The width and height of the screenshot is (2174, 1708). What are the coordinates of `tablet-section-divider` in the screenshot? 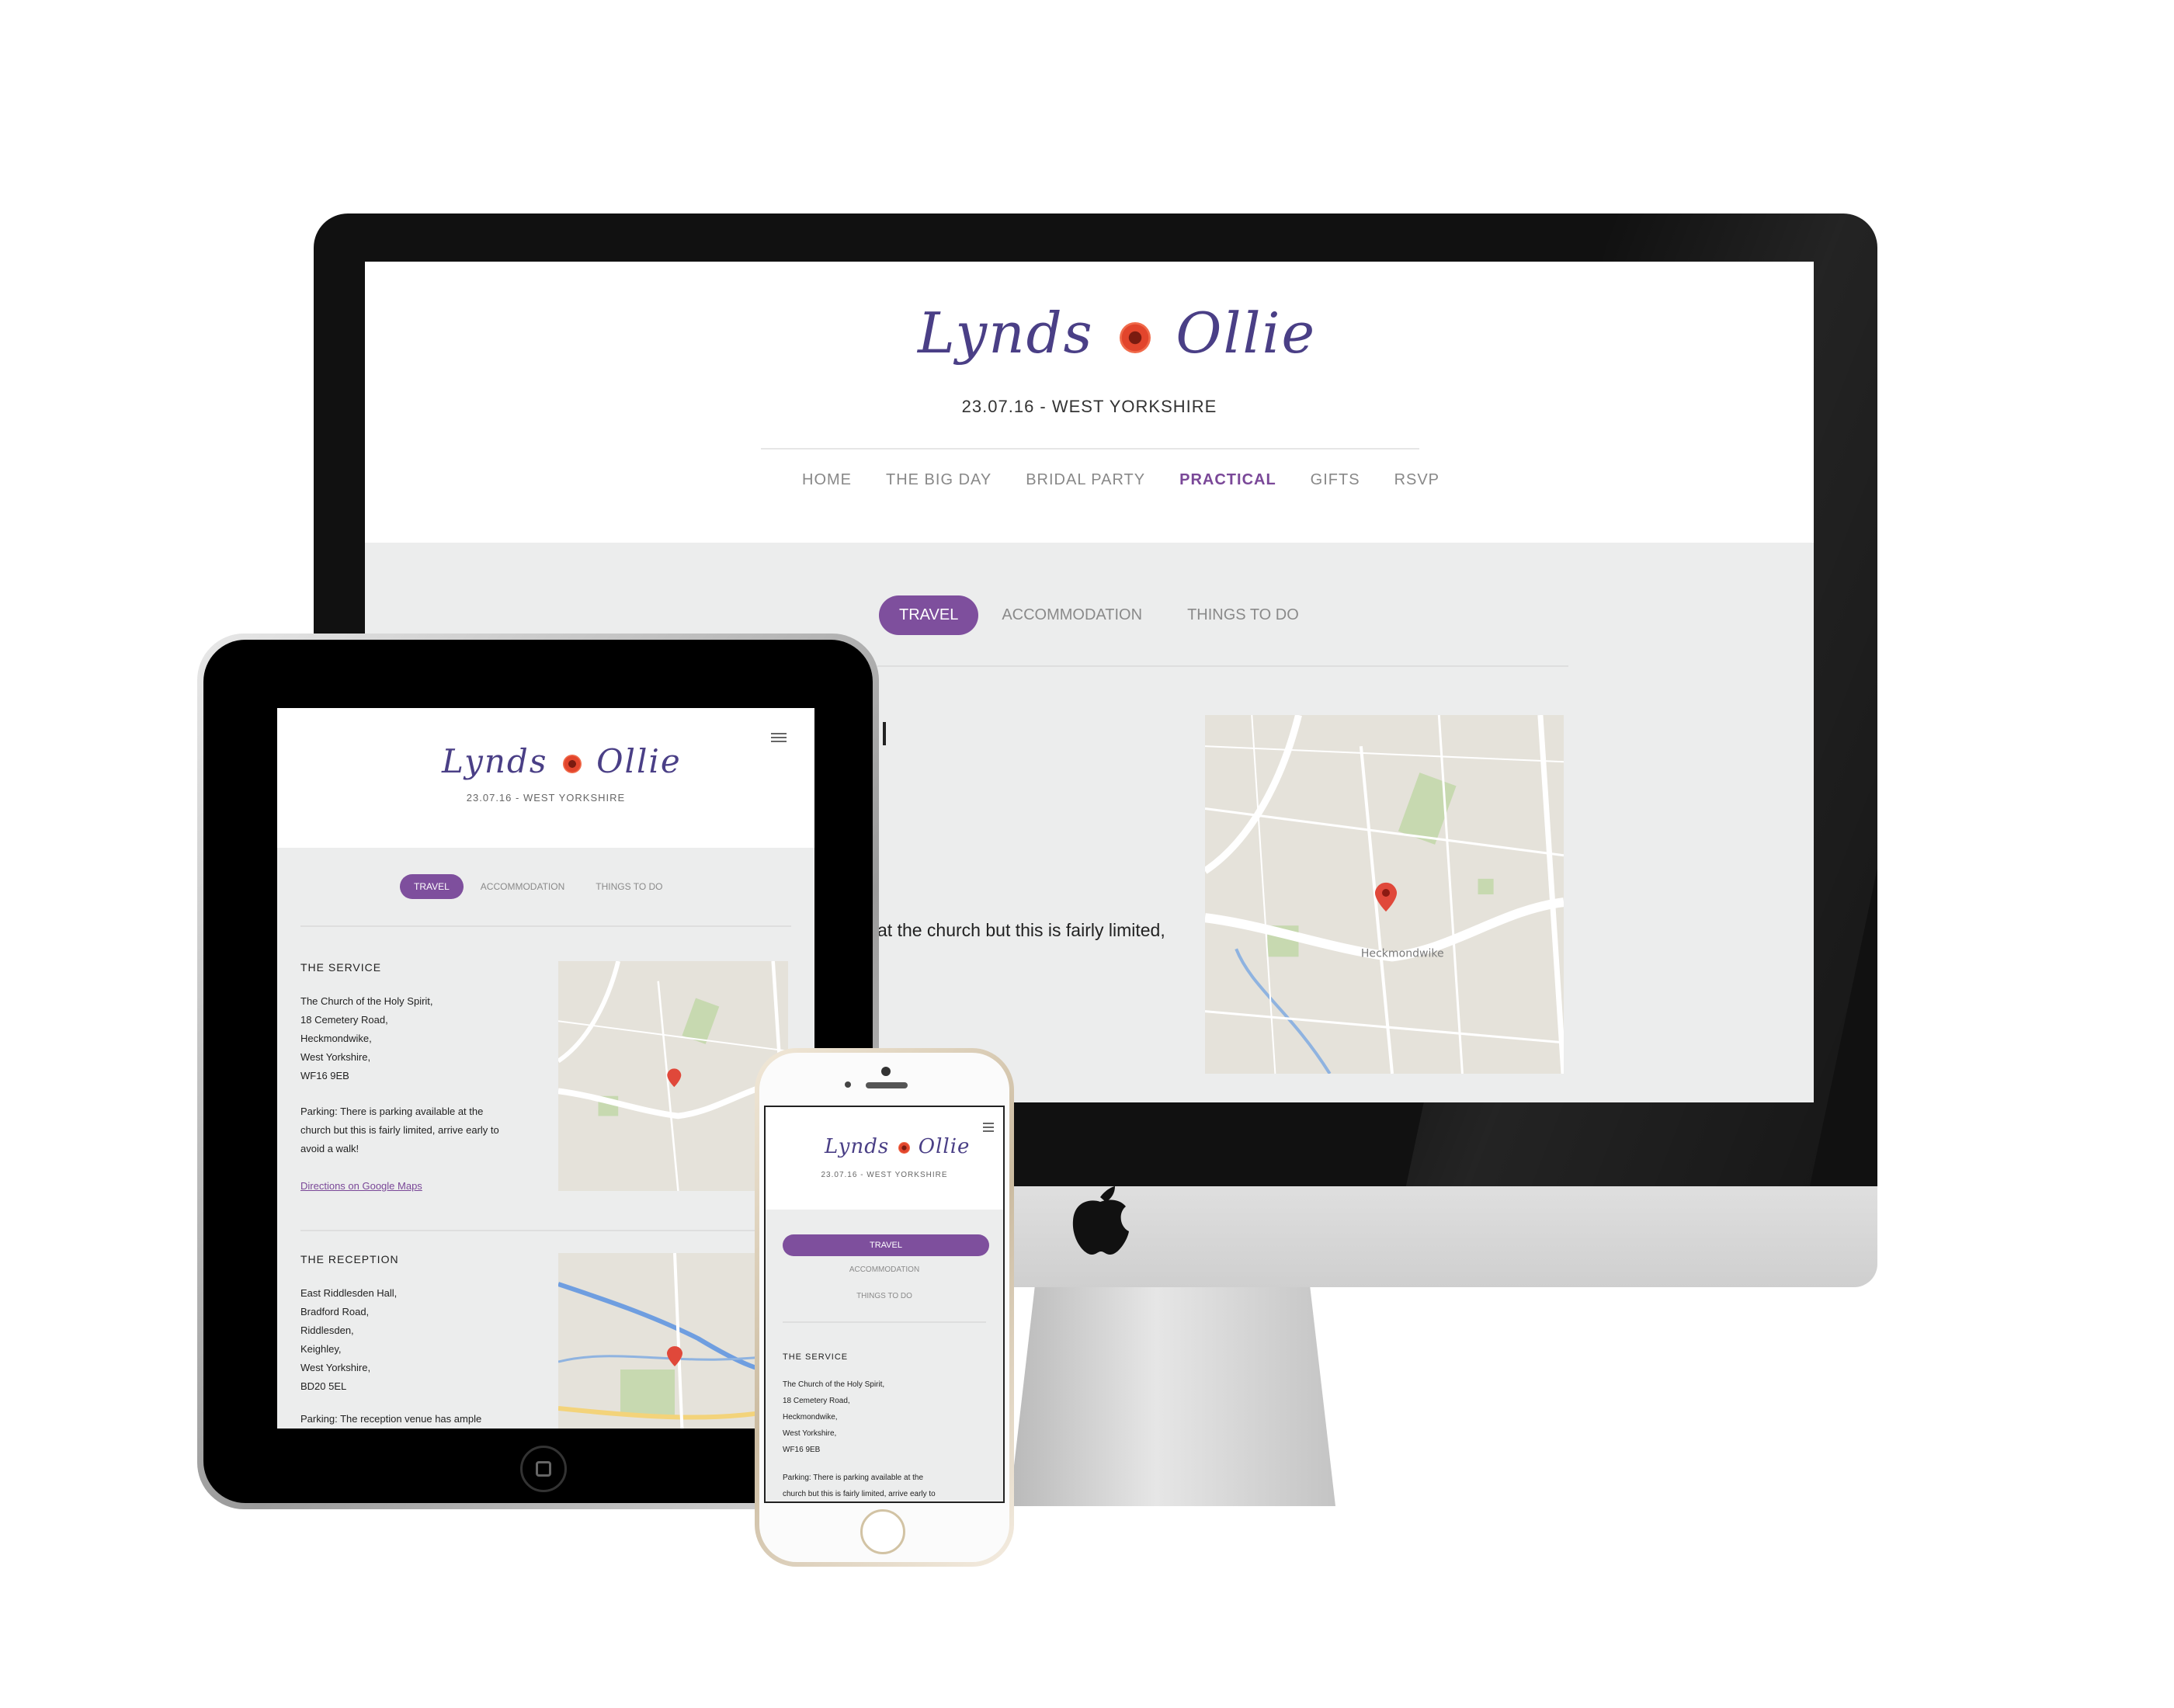 It's located at (546, 1230).